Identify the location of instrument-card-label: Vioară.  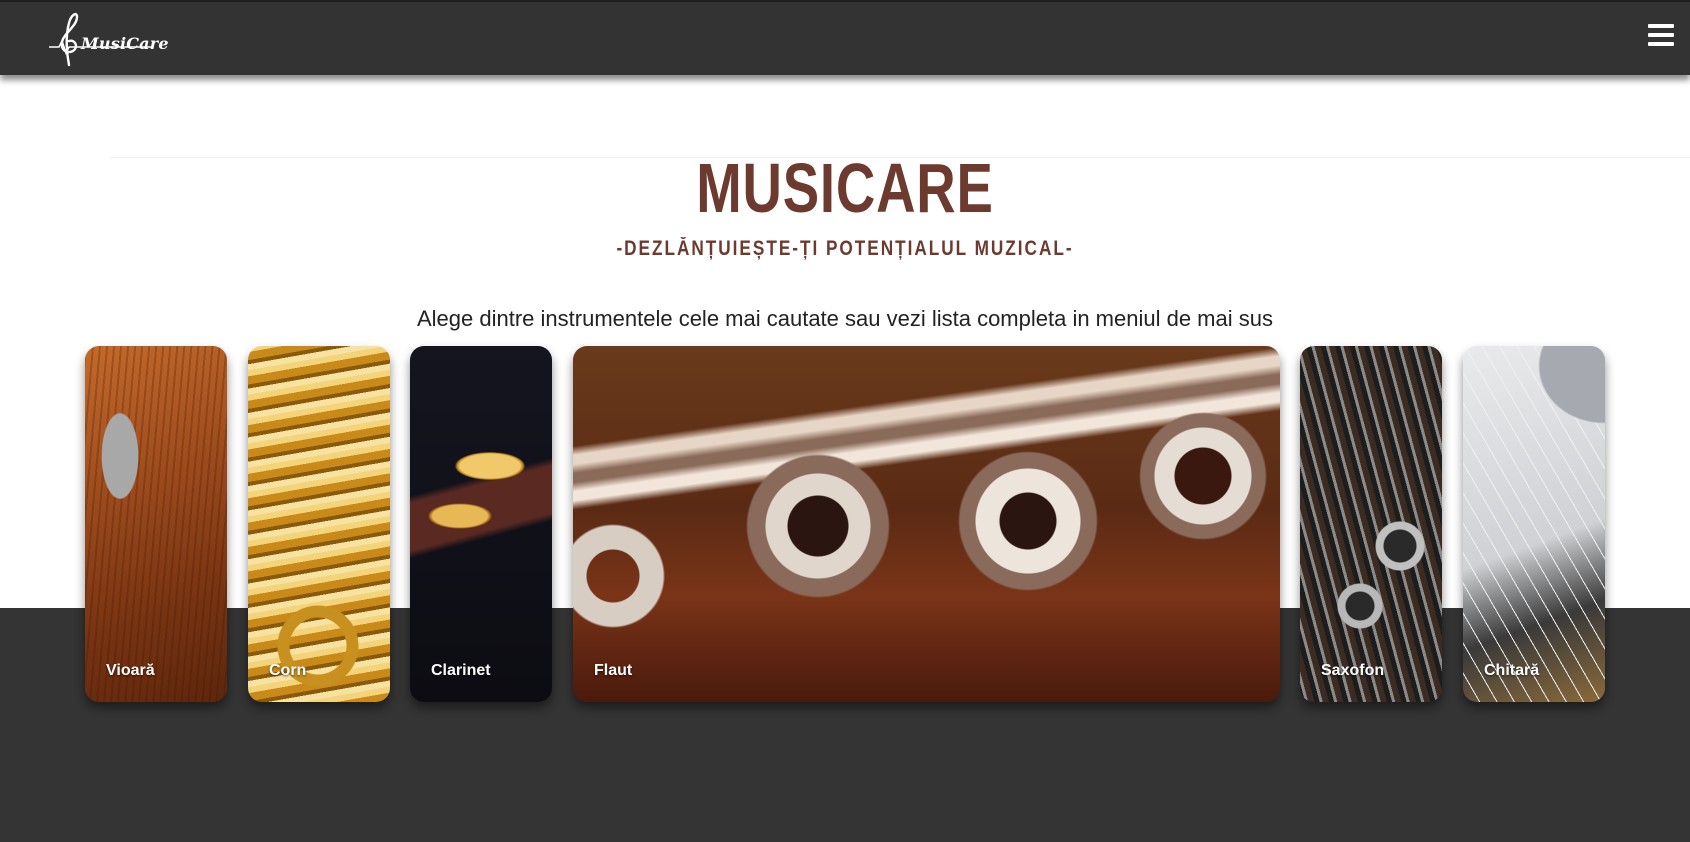
(130, 670).